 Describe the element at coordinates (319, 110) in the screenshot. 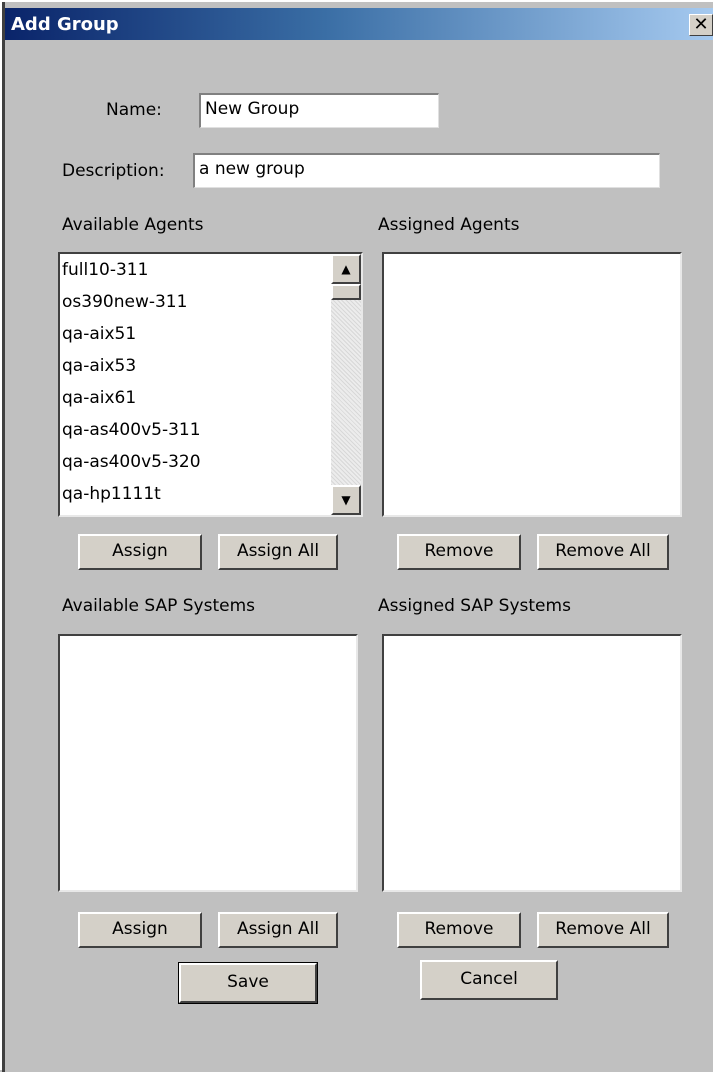

I see `name-field: New Group` at that location.